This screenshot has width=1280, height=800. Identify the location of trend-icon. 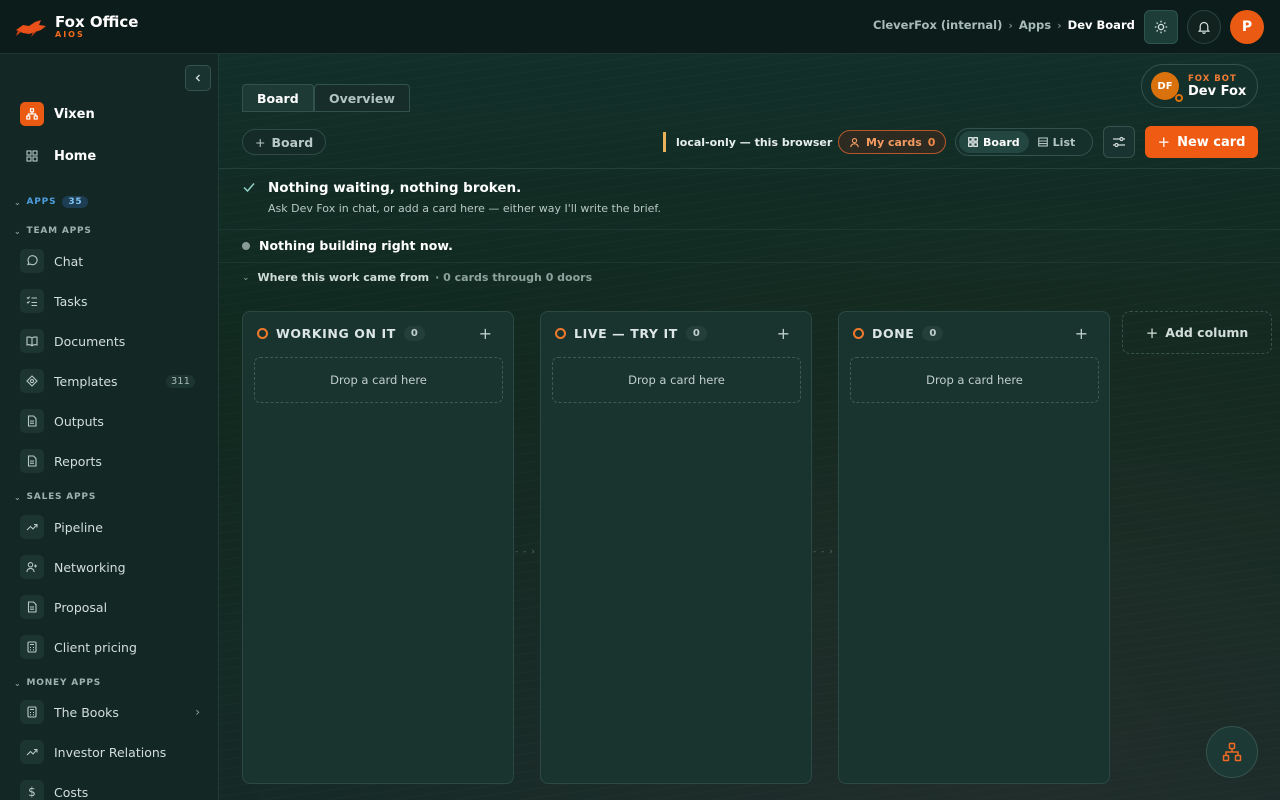
(32, 527).